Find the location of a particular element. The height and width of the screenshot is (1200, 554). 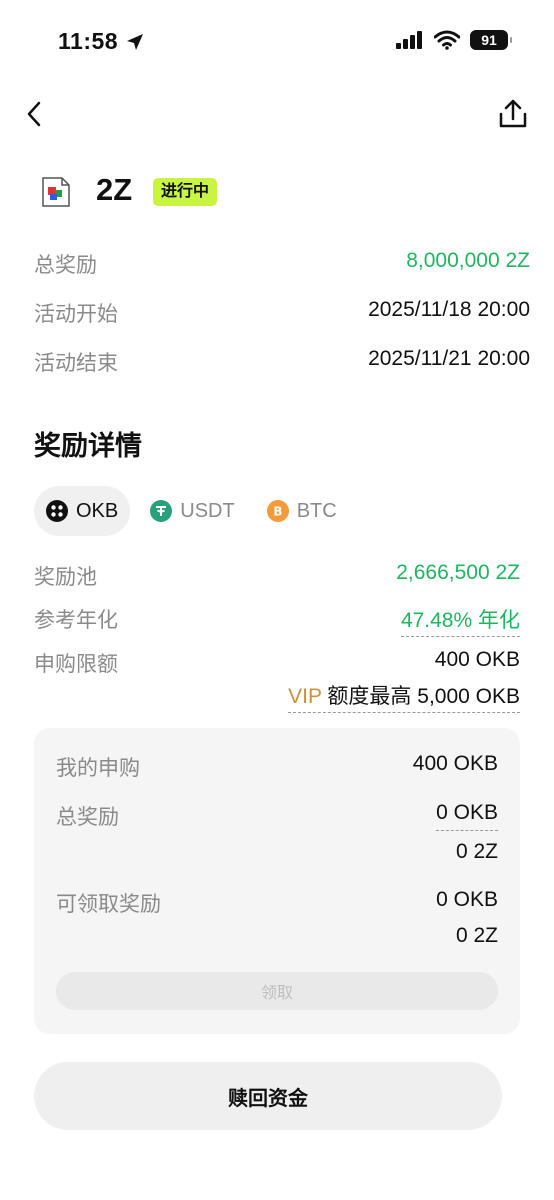

reward-pool-row: 奖励池 2,666,500 2Z is located at coordinates (277, 576).